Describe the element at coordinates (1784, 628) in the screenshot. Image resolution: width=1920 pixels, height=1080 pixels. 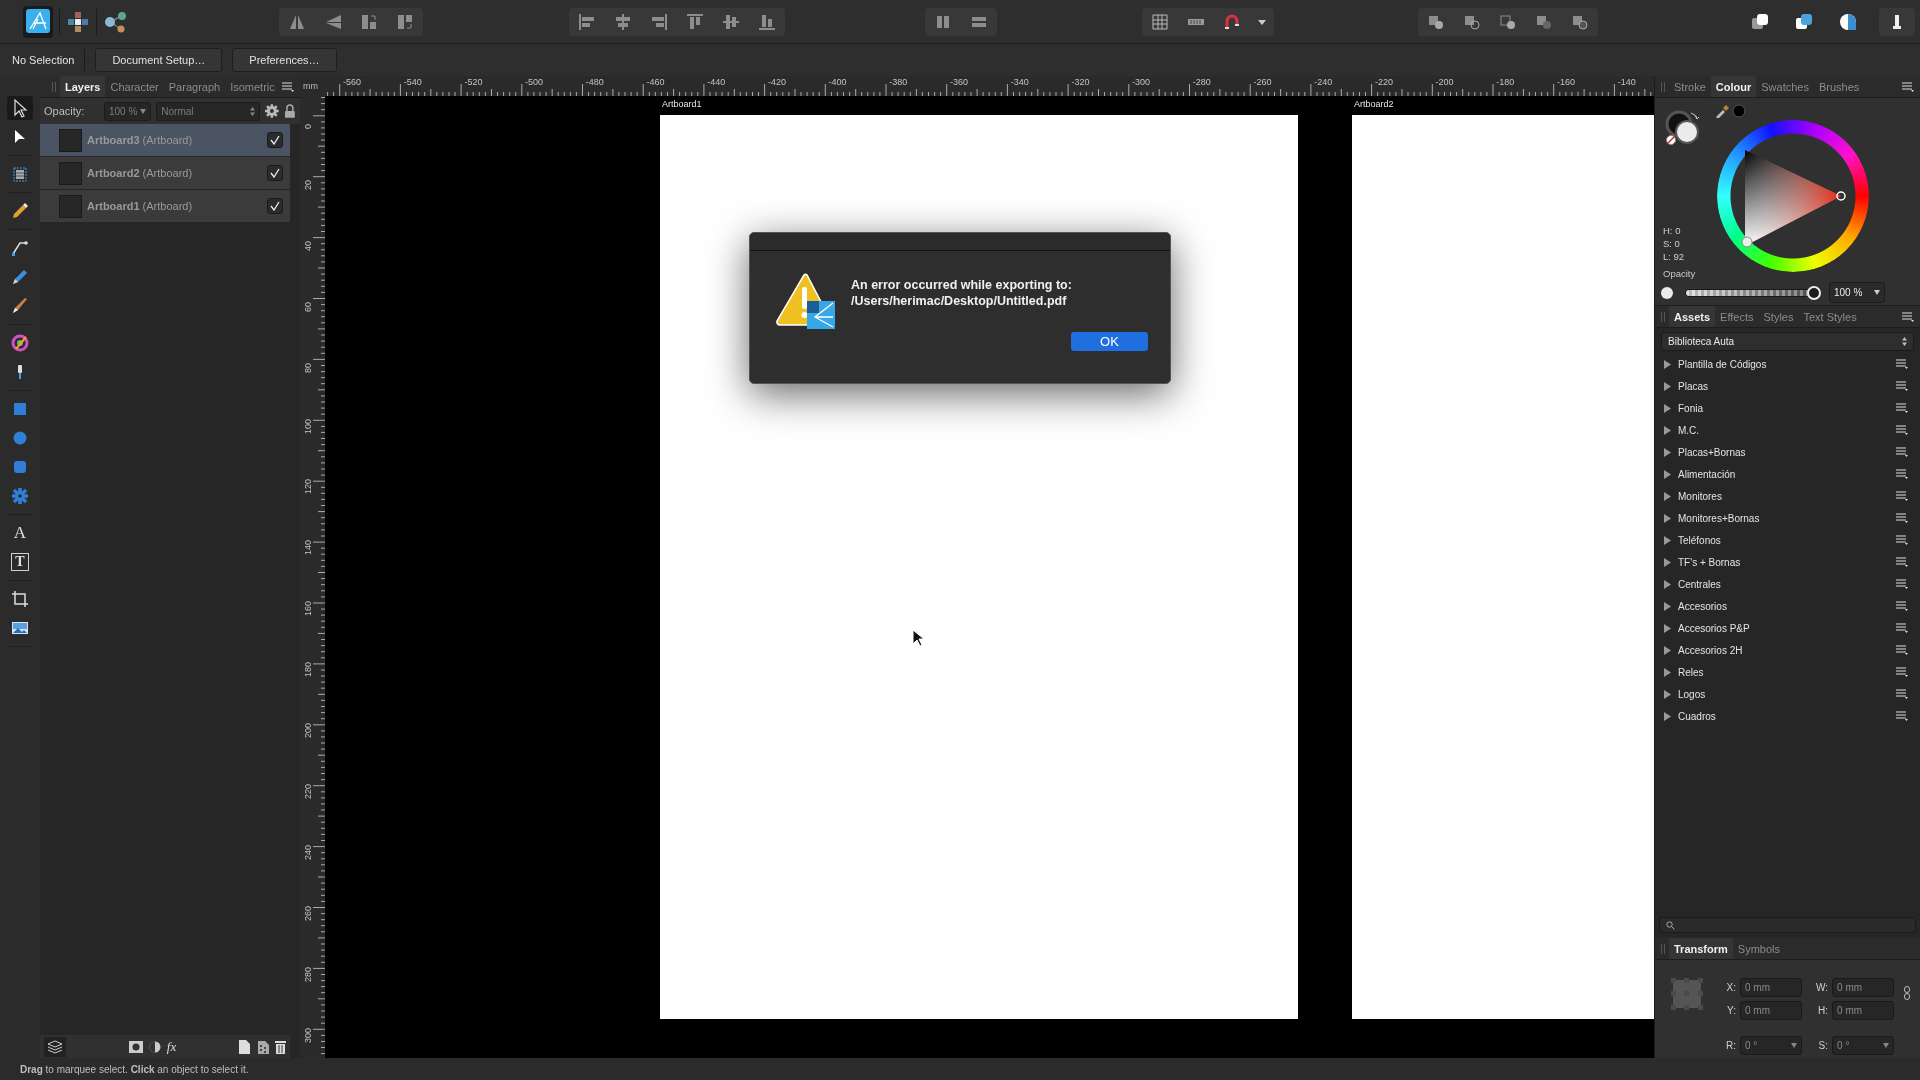
I see `asset-category: Accesorios P&P` at that location.